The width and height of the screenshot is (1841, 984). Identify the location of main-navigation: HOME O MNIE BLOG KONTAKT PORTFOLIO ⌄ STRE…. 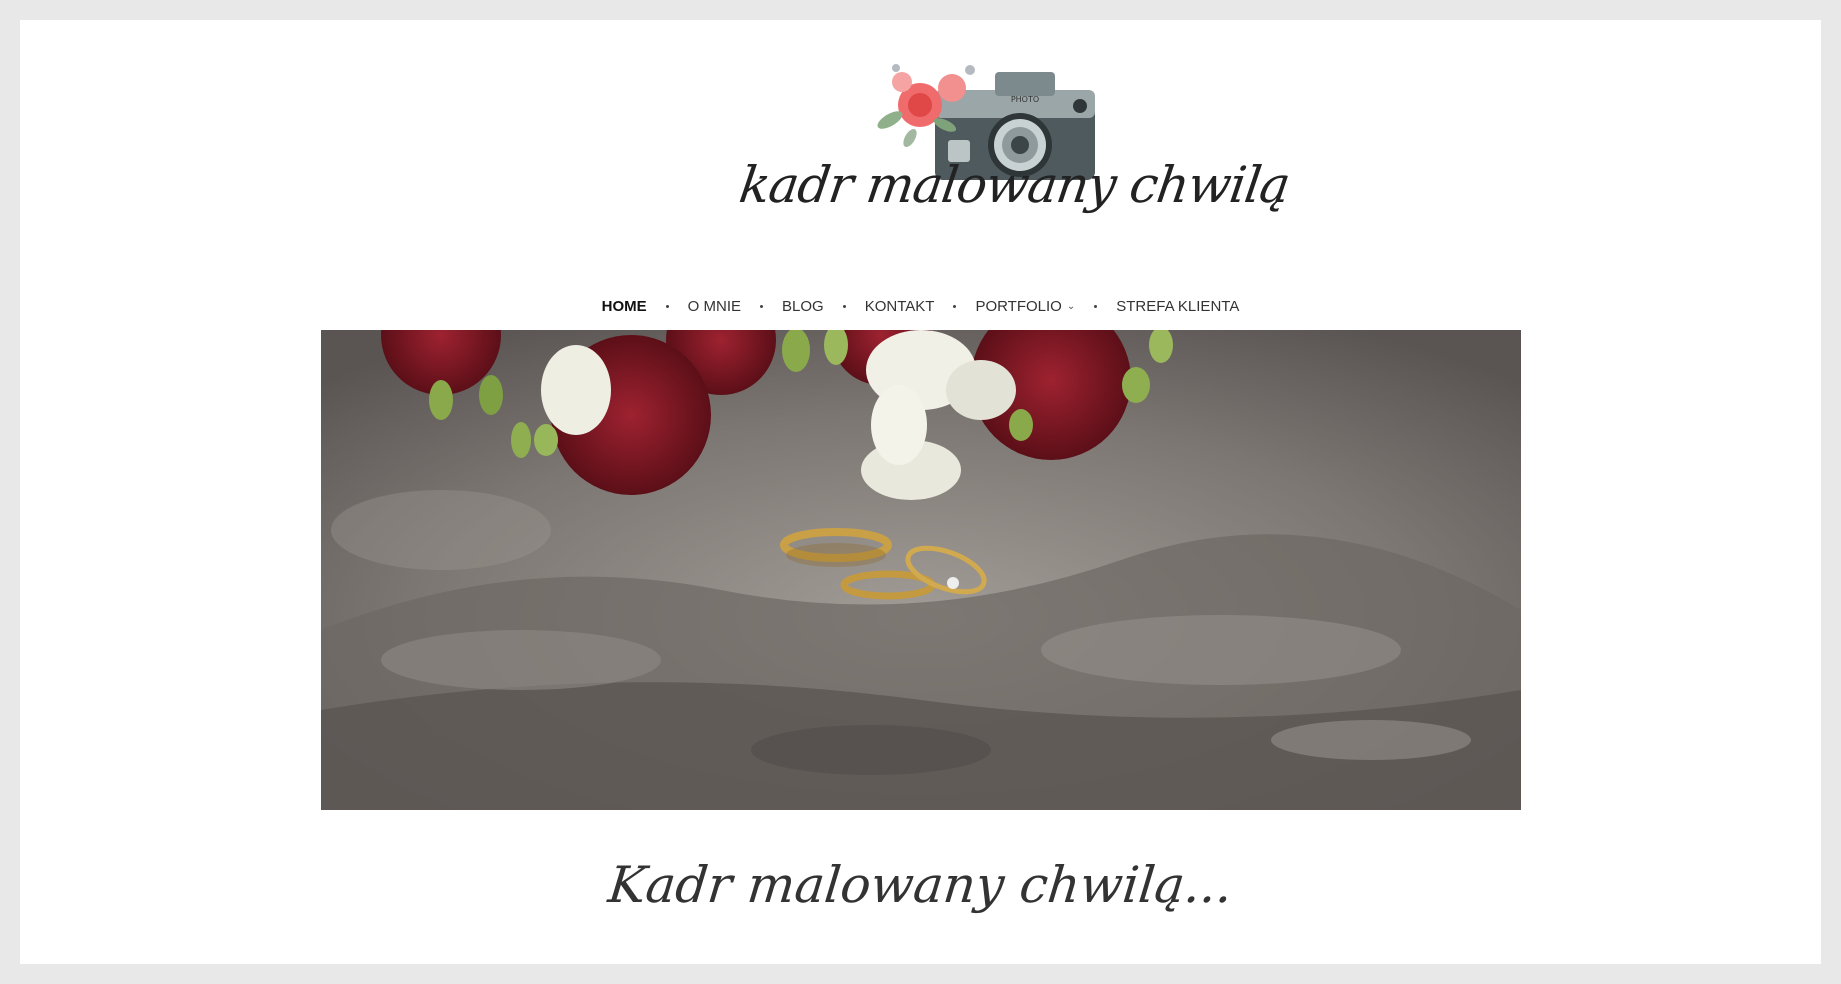
(920, 306).